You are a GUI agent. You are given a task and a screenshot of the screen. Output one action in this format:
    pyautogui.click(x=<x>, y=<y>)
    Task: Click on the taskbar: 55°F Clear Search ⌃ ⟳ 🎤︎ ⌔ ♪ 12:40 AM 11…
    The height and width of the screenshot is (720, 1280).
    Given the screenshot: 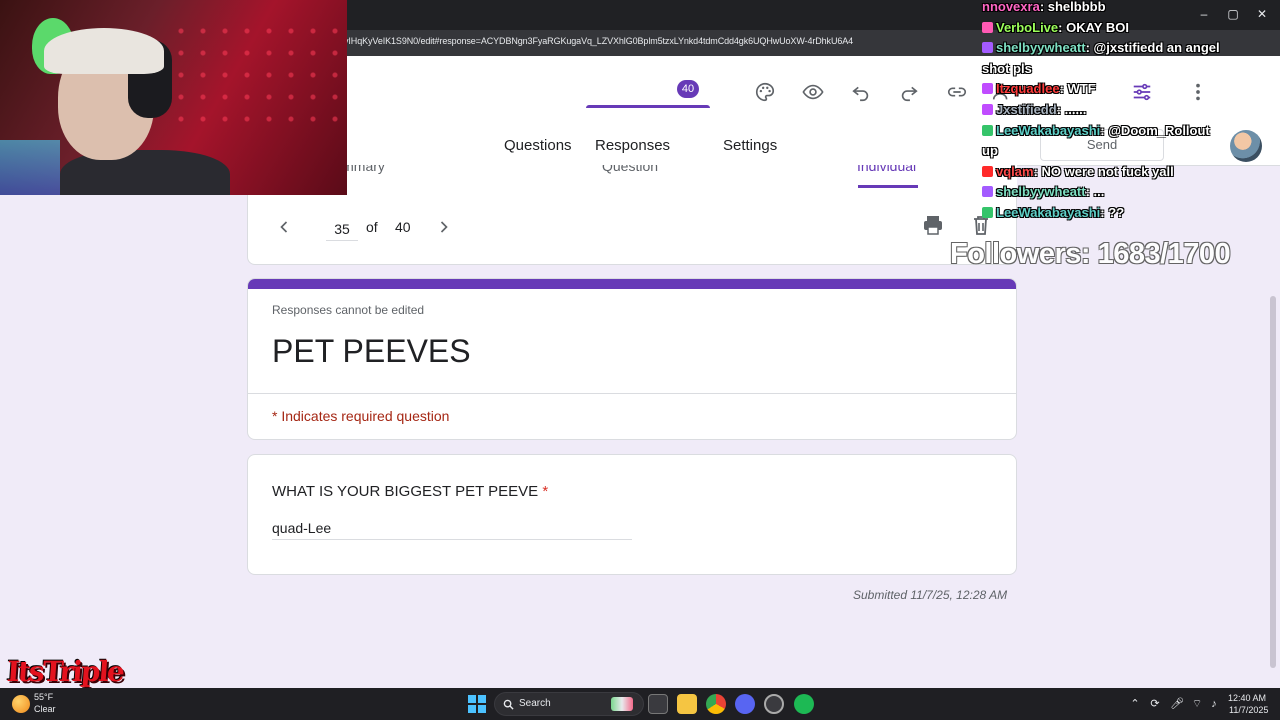 What is the action you would take?
    pyautogui.click(x=640, y=704)
    